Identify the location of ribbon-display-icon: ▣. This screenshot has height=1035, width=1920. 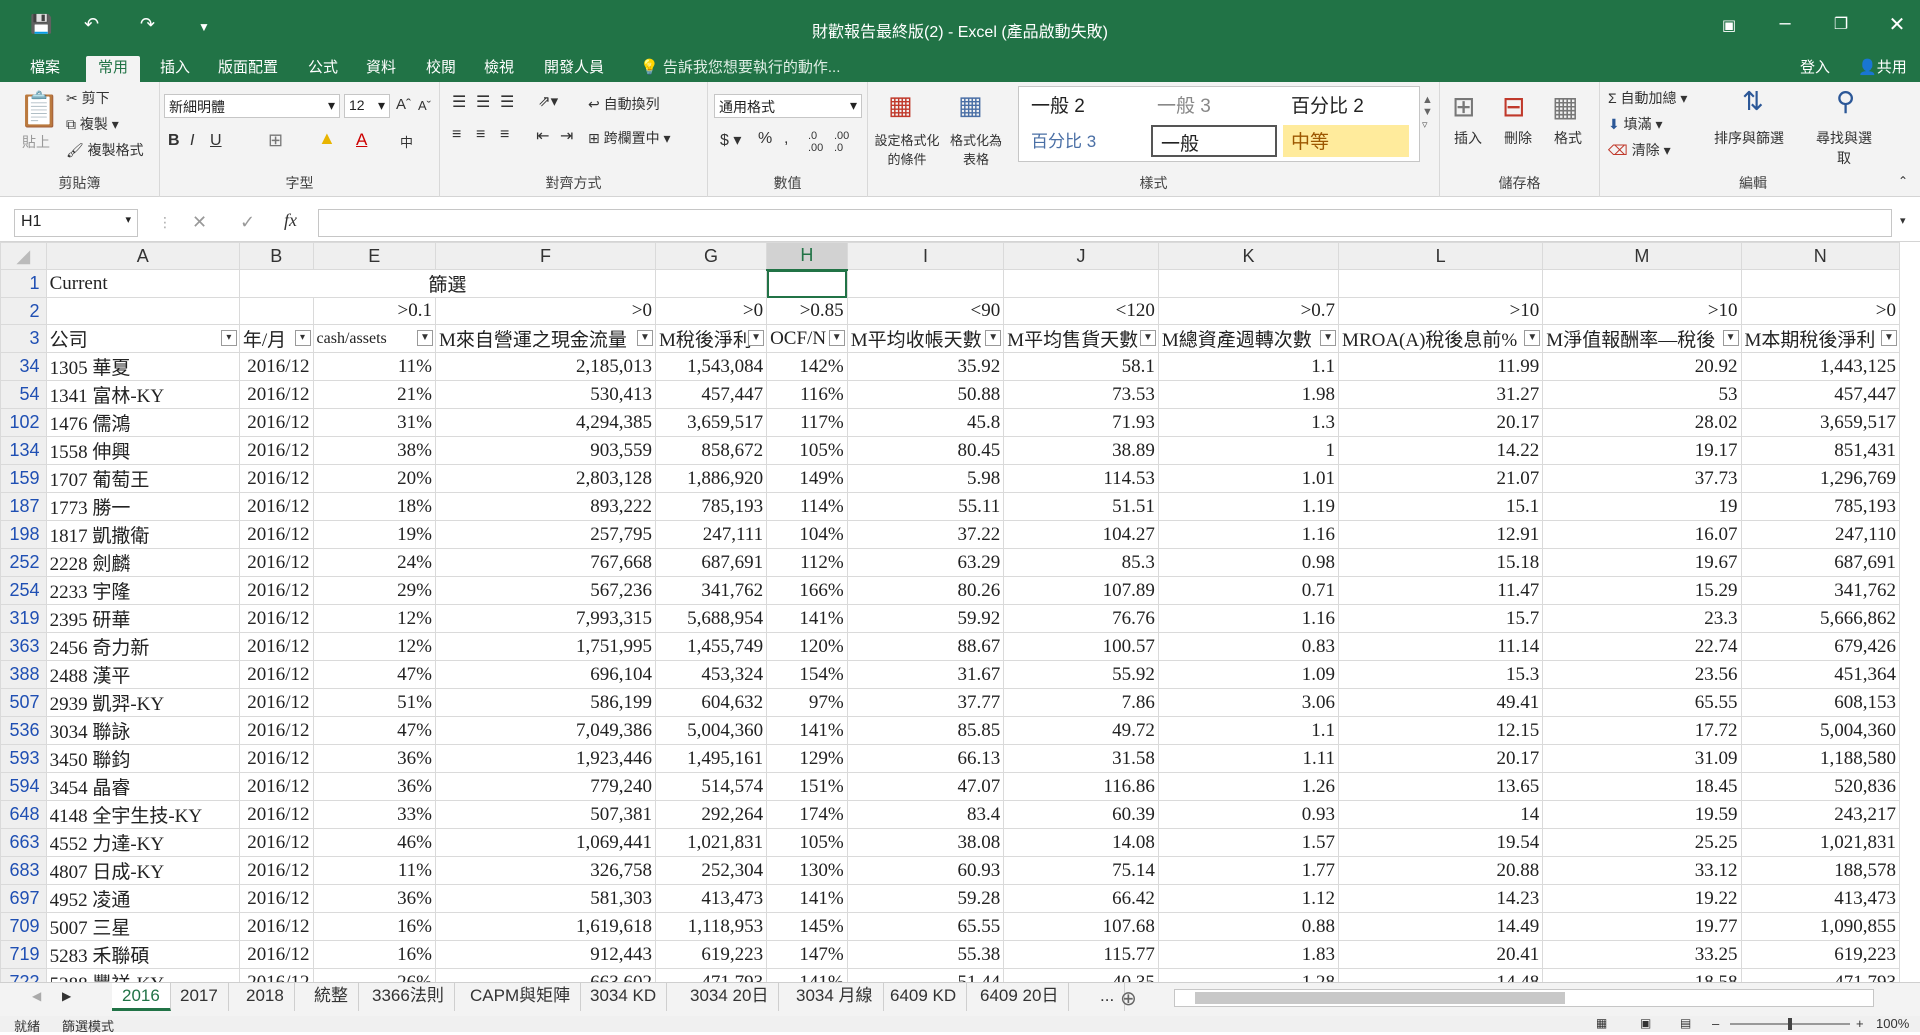
(1729, 25).